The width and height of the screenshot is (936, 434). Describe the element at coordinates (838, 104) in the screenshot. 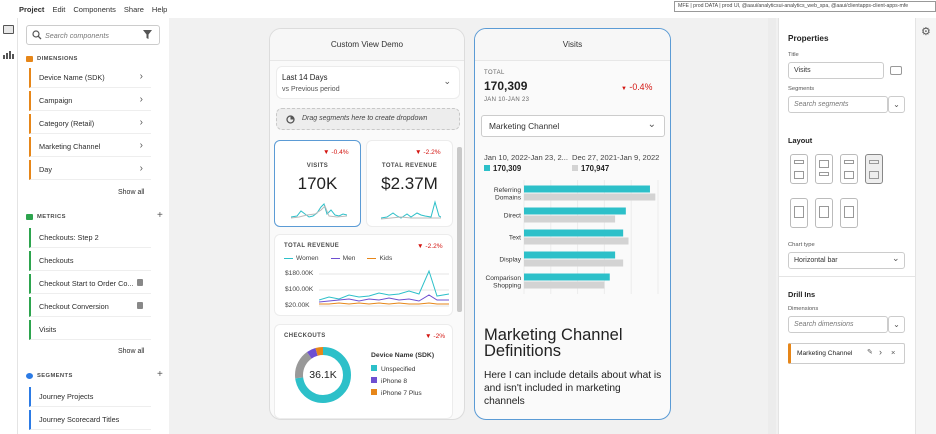

I see `segments-search-input: Search segments` at that location.